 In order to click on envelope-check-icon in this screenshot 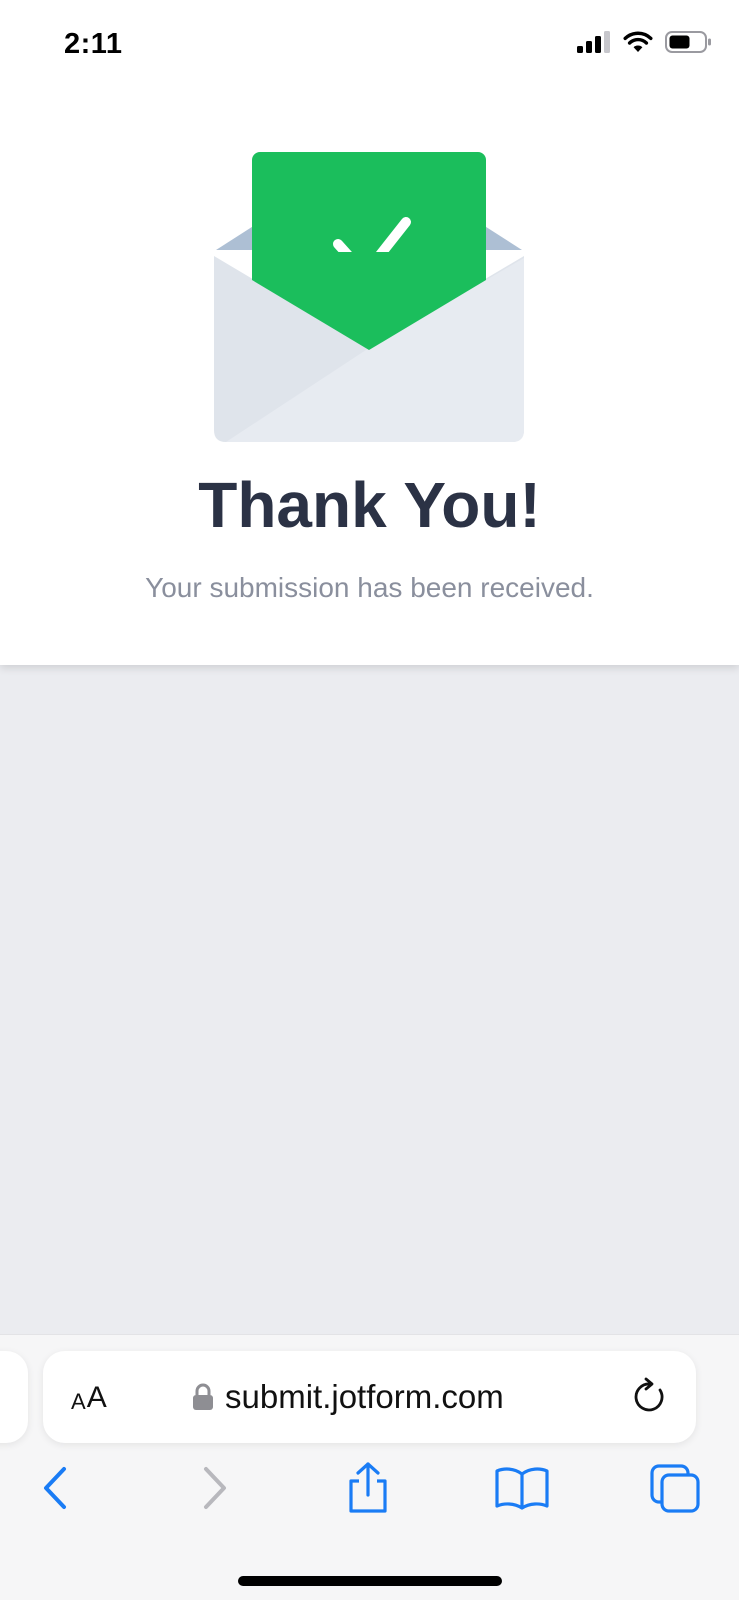, I will do `click(369, 297)`.